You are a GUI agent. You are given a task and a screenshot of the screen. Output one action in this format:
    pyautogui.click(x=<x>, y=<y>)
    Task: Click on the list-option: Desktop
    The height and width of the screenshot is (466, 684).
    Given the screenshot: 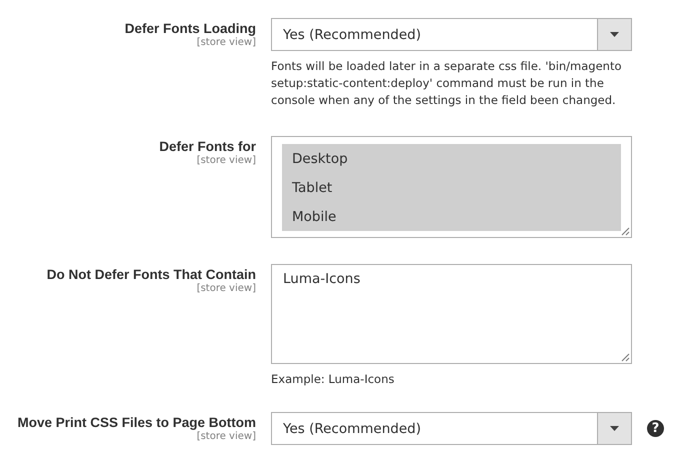 What is the action you would take?
    pyautogui.click(x=451, y=158)
    